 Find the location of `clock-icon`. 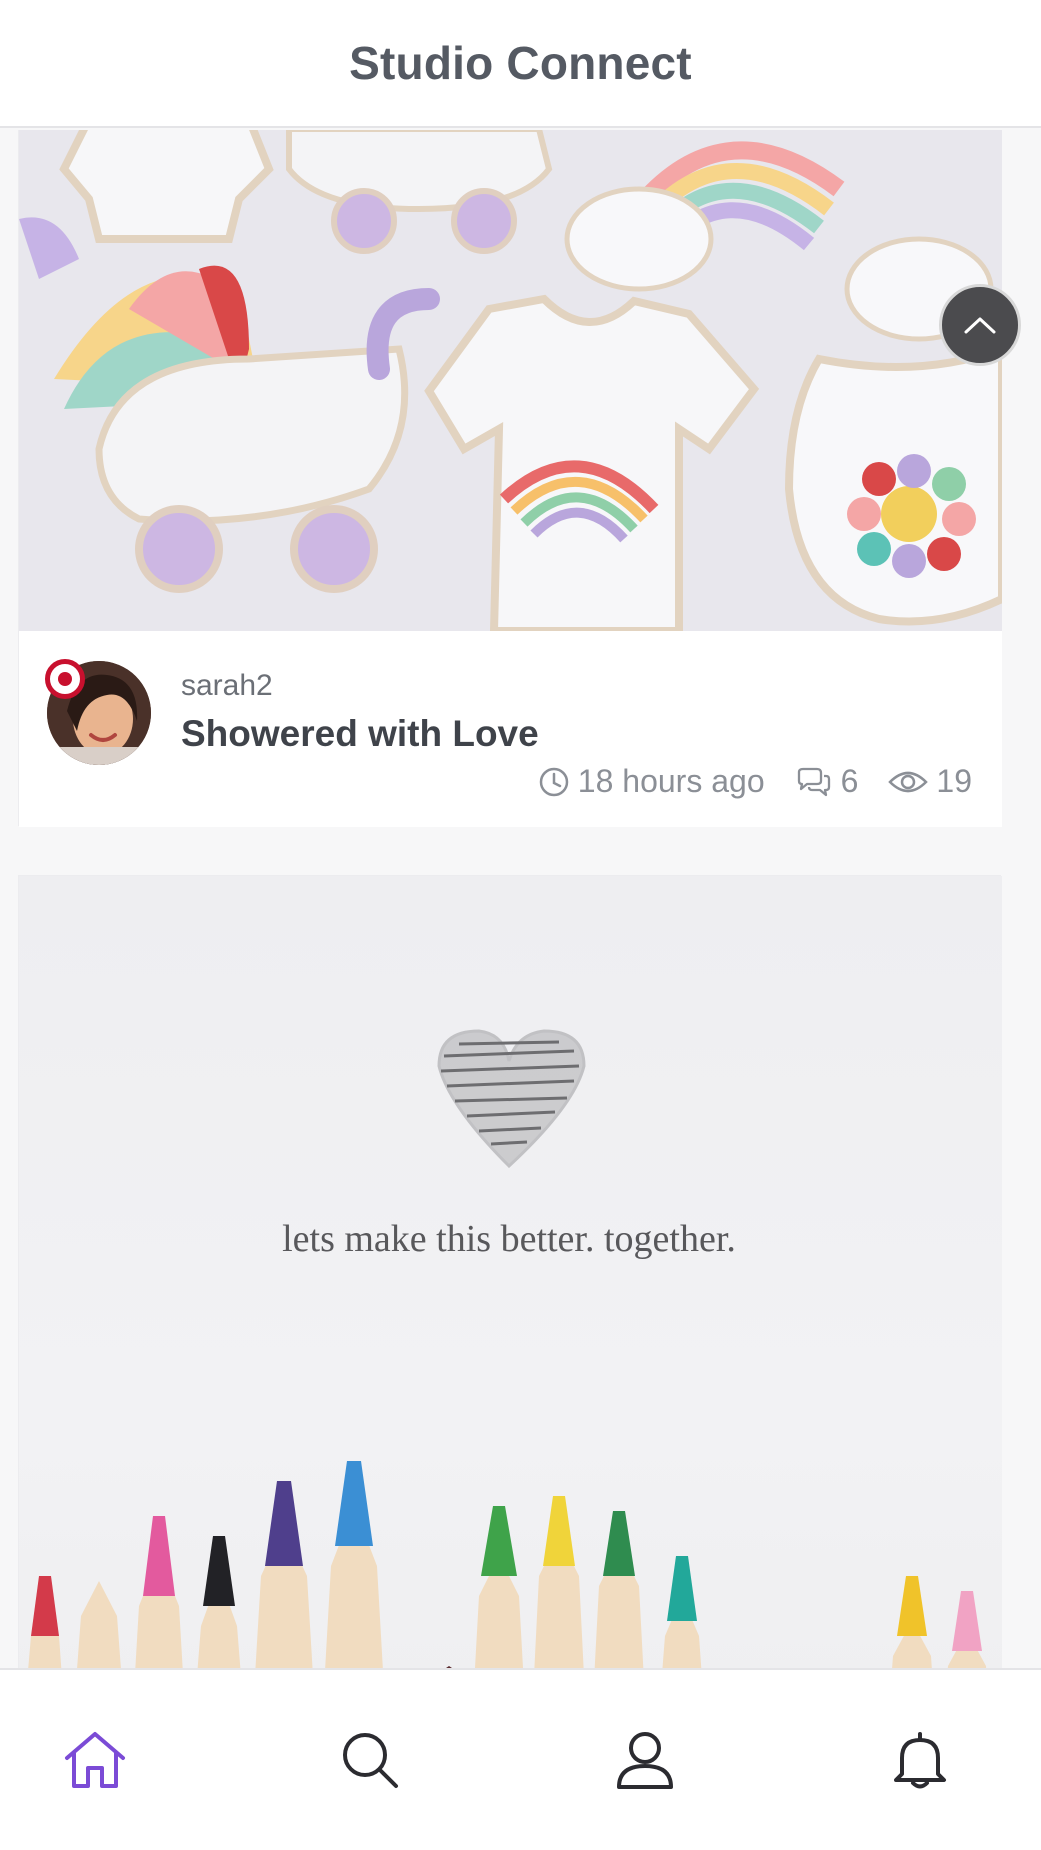

clock-icon is located at coordinates (554, 781).